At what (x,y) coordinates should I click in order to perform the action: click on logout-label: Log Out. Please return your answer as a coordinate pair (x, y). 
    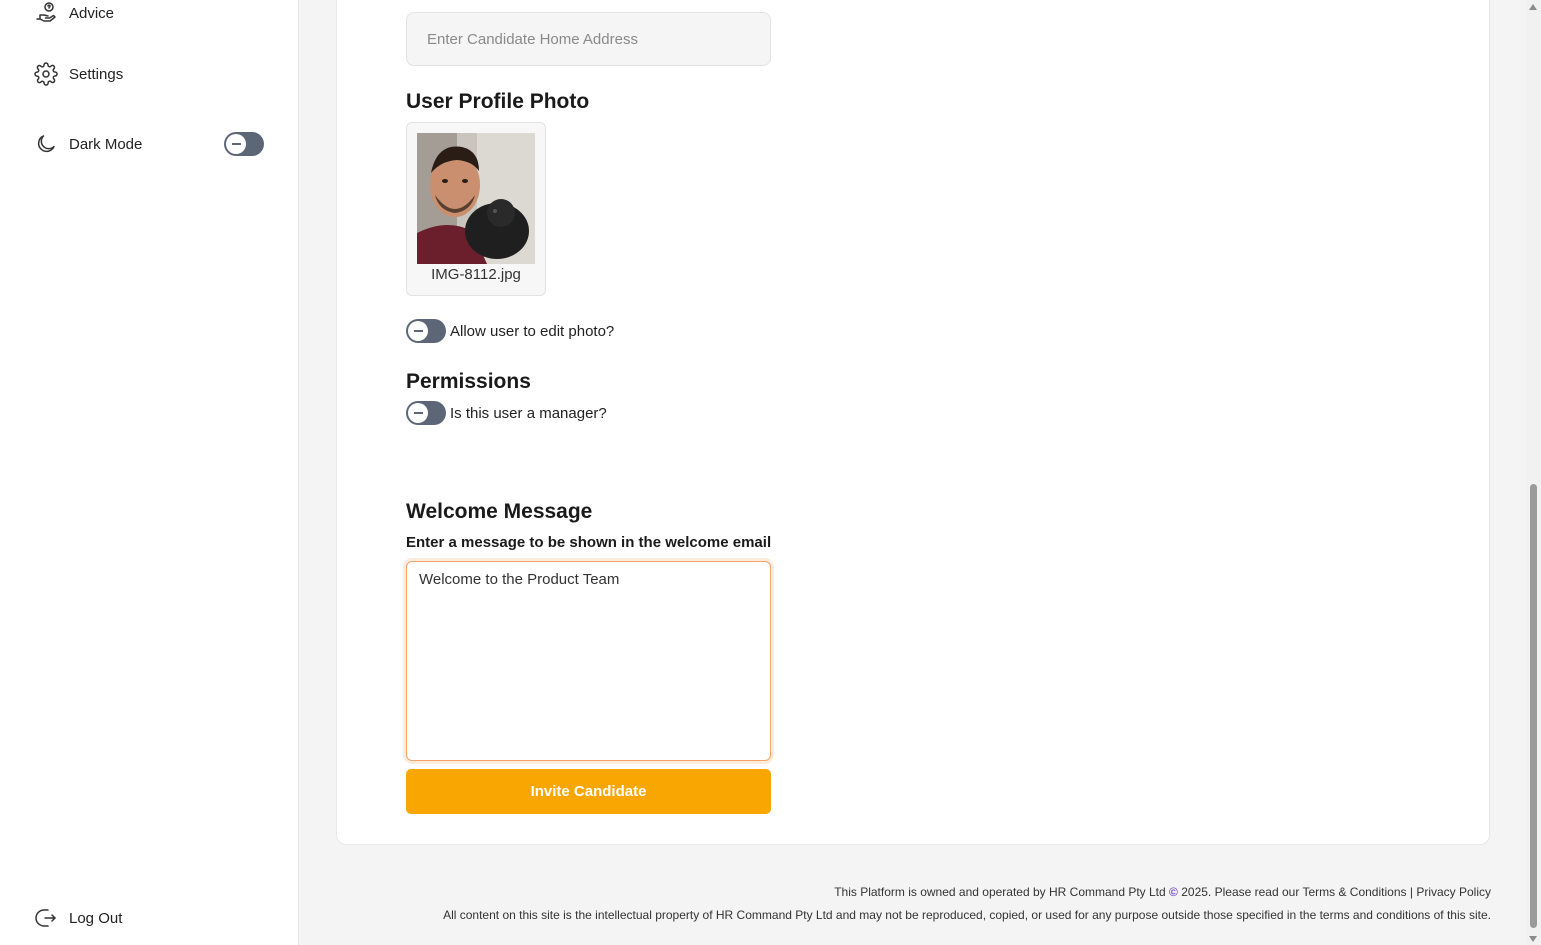
    Looking at the image, I should click on (96, 918).